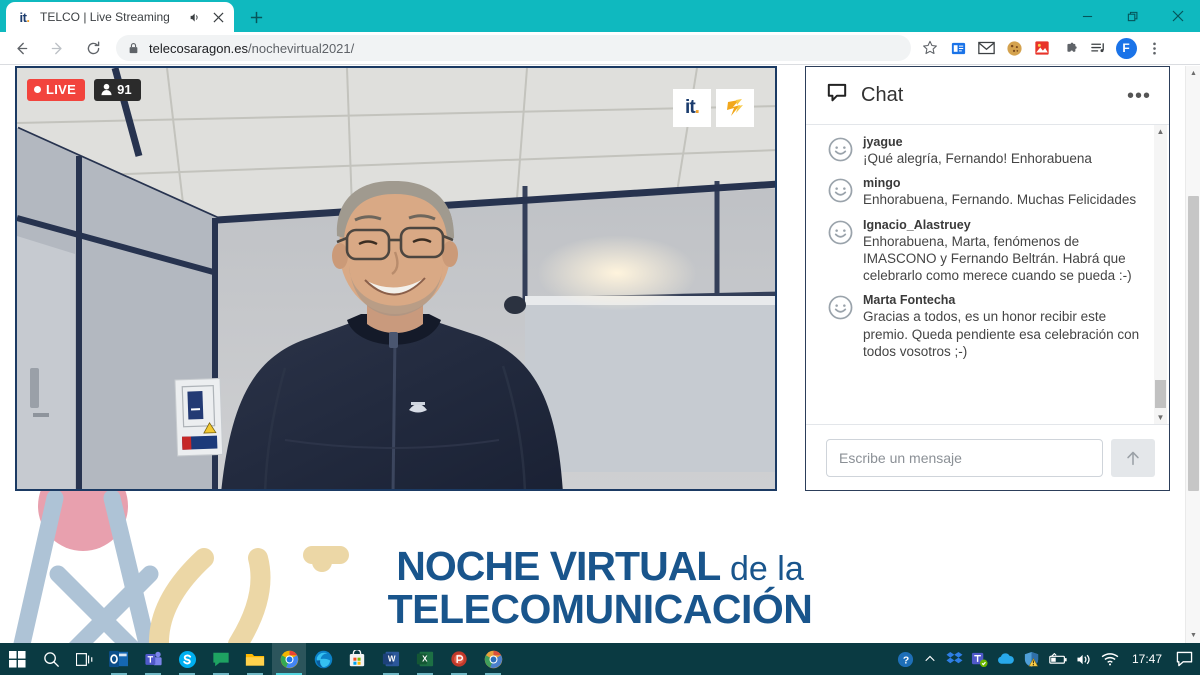 This screenshot has width=1200, height=675. What do you see at coordinates (1161, 417) in the screenshot?
I see `chat-scroll-down-arrow: ▼` at bounding box center [1161, 417].